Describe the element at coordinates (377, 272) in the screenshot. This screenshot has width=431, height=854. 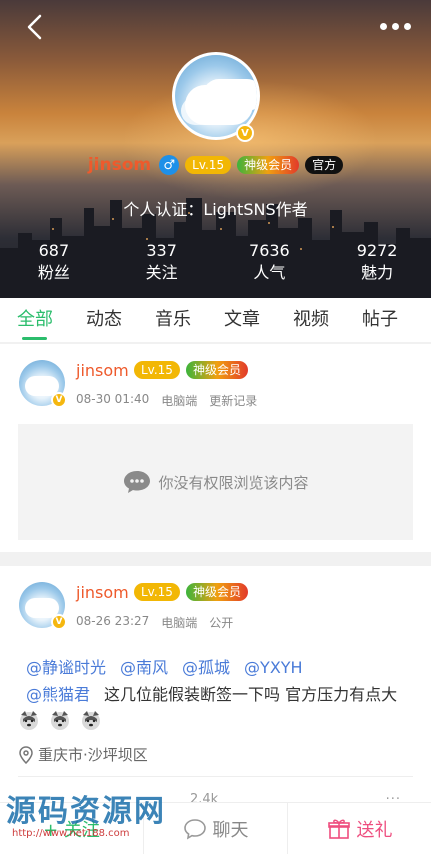
I see `stat-label: 魅力` at that location.